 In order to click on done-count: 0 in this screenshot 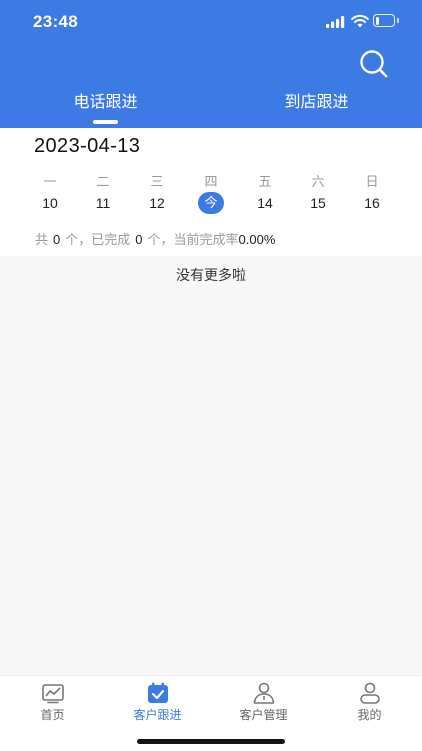, I will do `click(139, 239)`.